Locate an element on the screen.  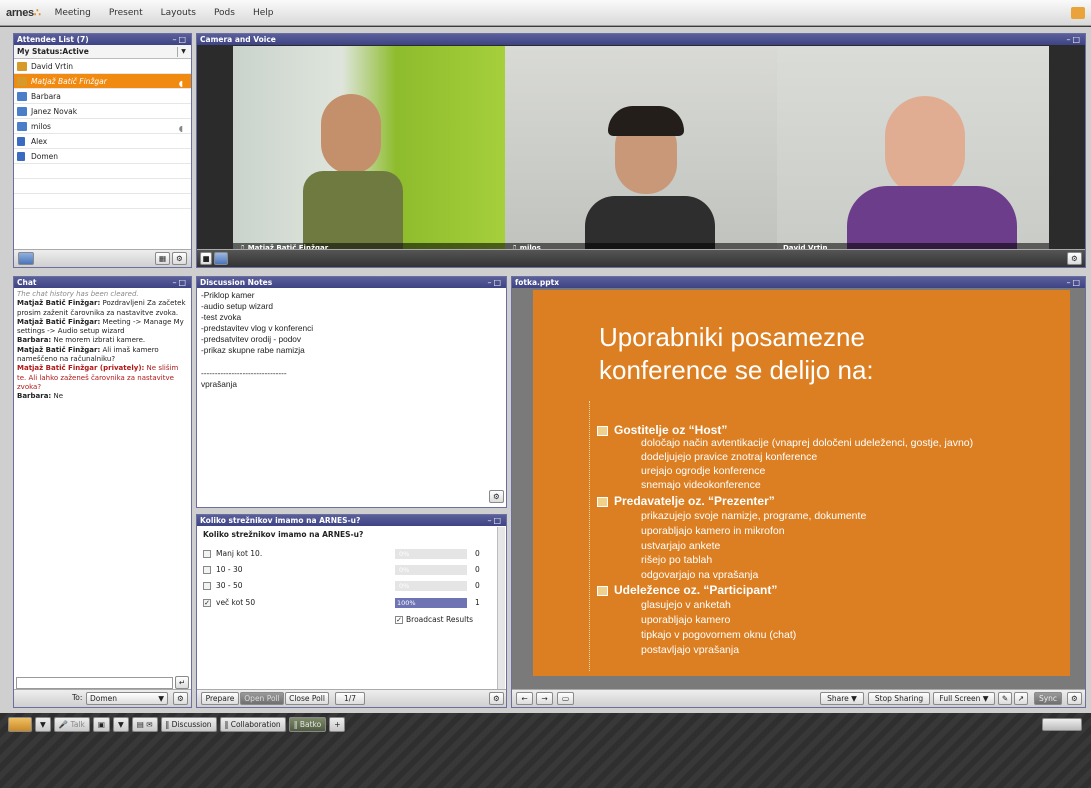
menu-pods: Pods is located at coordinates (224, 13).